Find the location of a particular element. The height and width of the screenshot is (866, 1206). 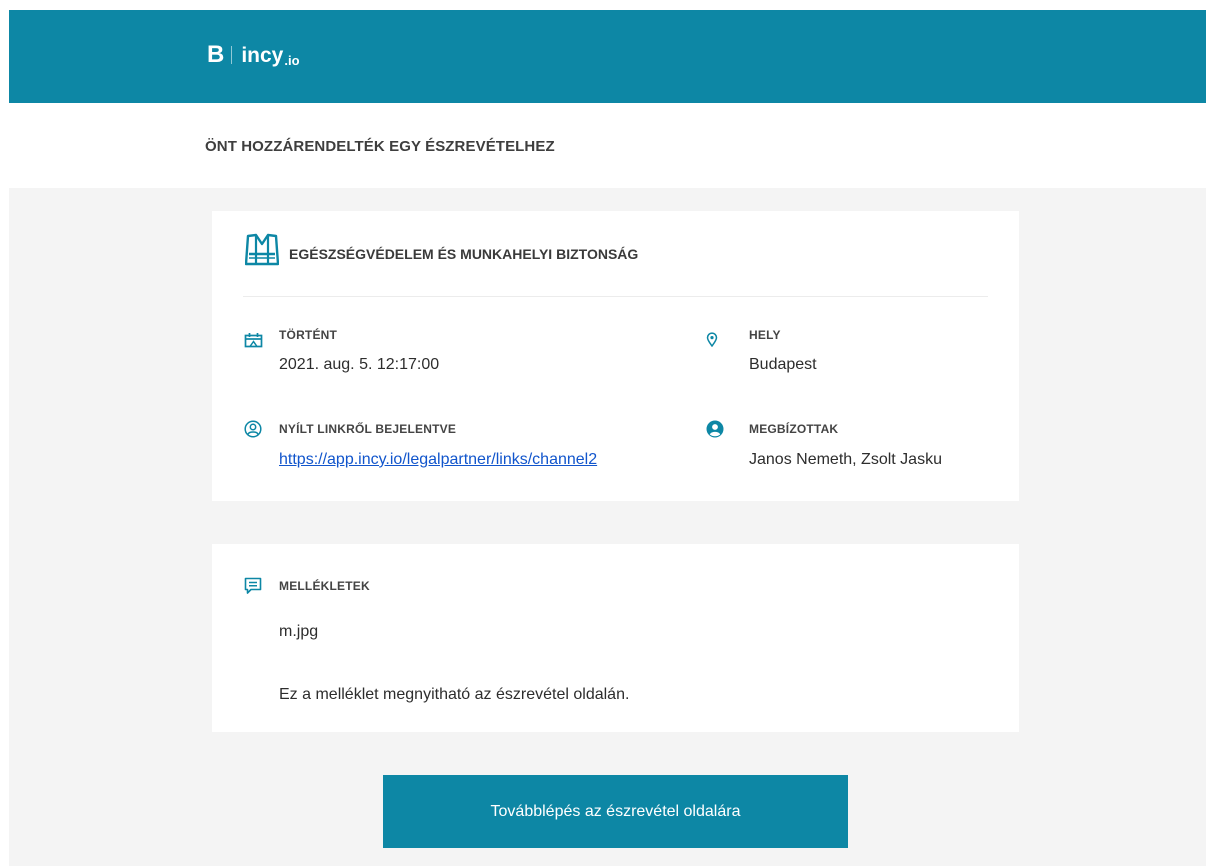

logo-suffix: .io is located at coordinates (292, 60).